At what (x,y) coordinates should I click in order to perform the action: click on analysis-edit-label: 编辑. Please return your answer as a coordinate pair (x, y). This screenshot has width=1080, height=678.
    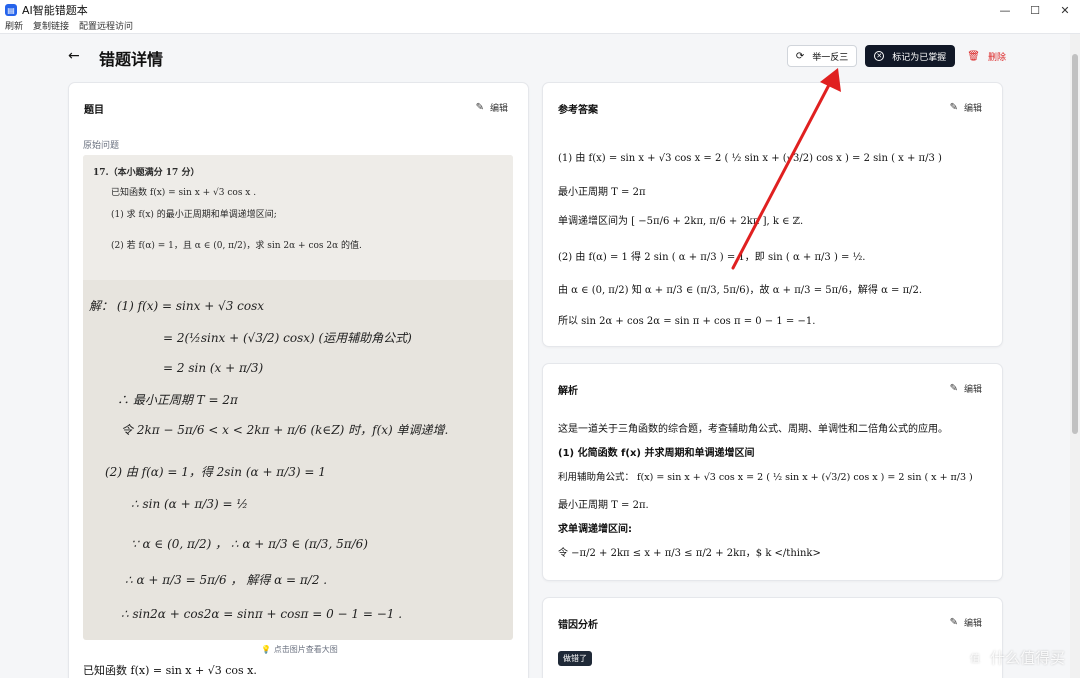
    Looking at the image, I should click on (972, 390).